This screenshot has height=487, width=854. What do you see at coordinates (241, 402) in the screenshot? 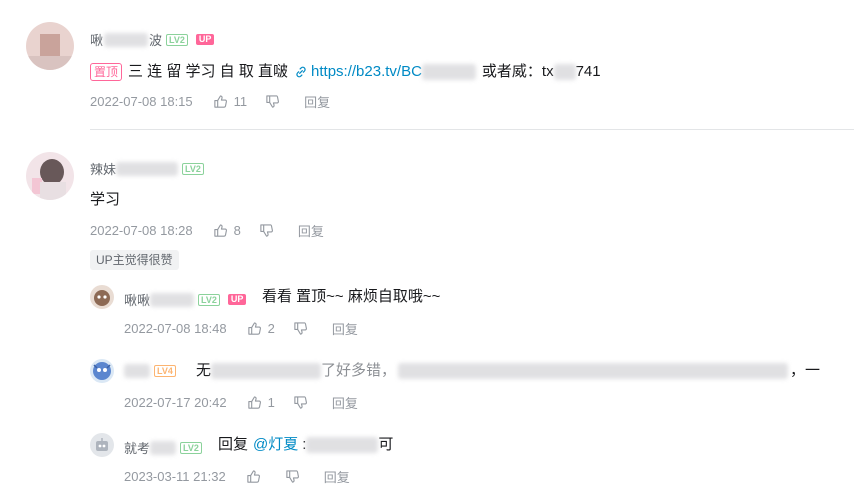
I see `reply-meta: 2022-07-17 20:42 1 回复` at bounding box center [241, 402].